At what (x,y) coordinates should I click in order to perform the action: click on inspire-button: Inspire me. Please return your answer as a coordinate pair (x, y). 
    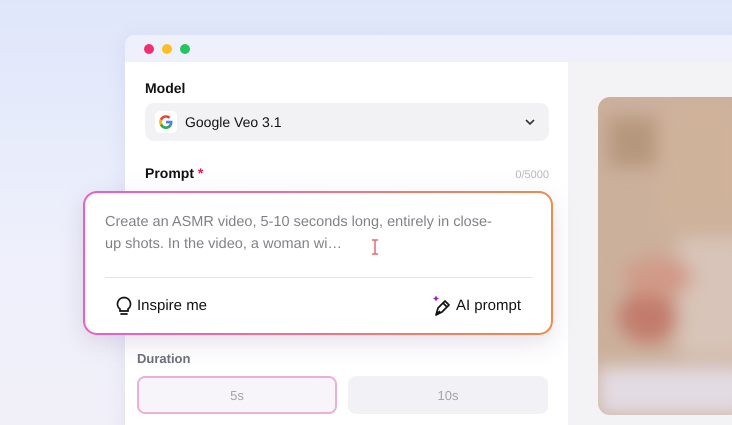
    Looking at the image, I should click on (161, 306).